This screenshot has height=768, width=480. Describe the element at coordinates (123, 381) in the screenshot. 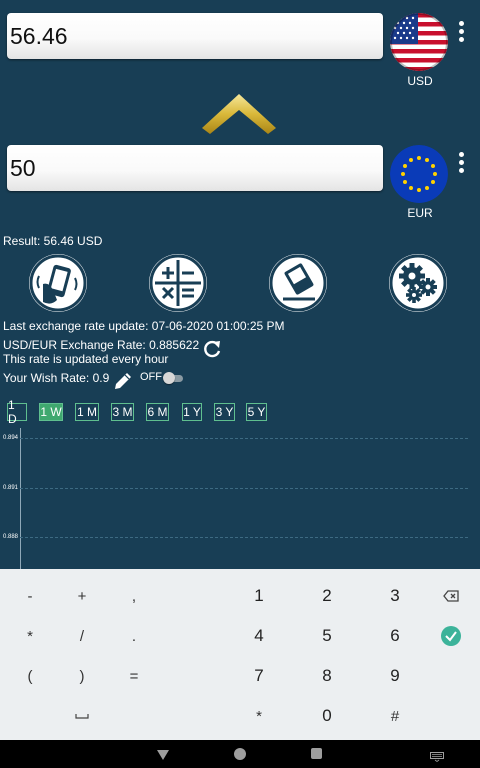

I see `pencil-edit-icon` at that location.